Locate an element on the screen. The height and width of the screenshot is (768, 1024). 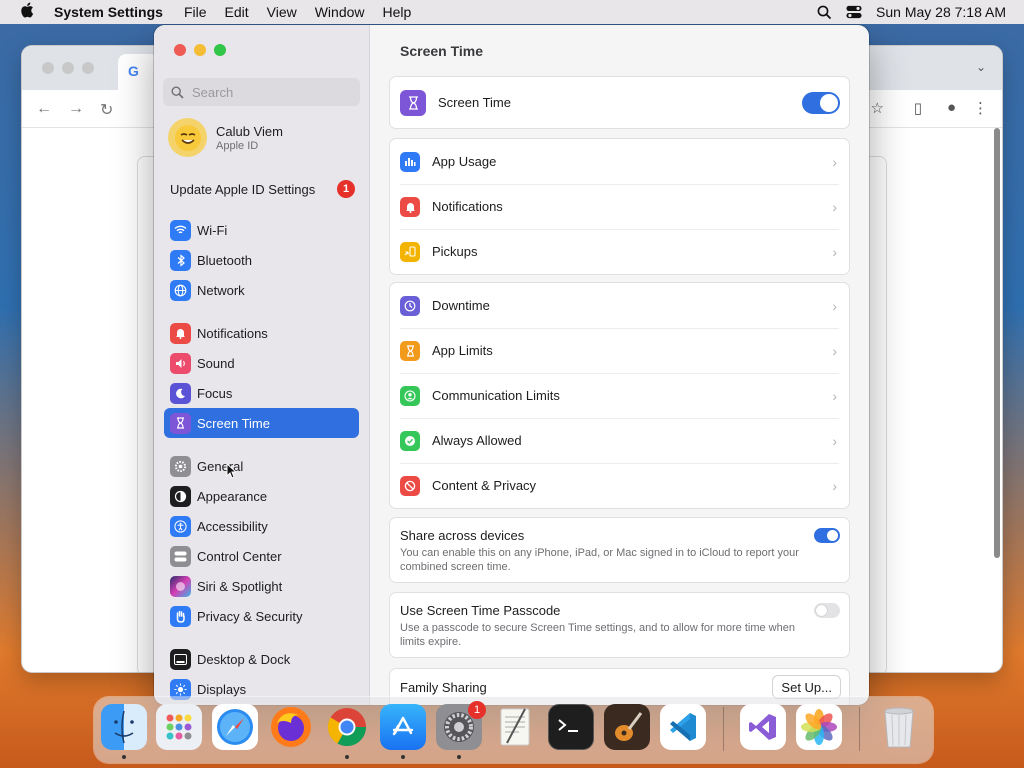
downtime-row: Downtime › is located at coordinates (619, 305).